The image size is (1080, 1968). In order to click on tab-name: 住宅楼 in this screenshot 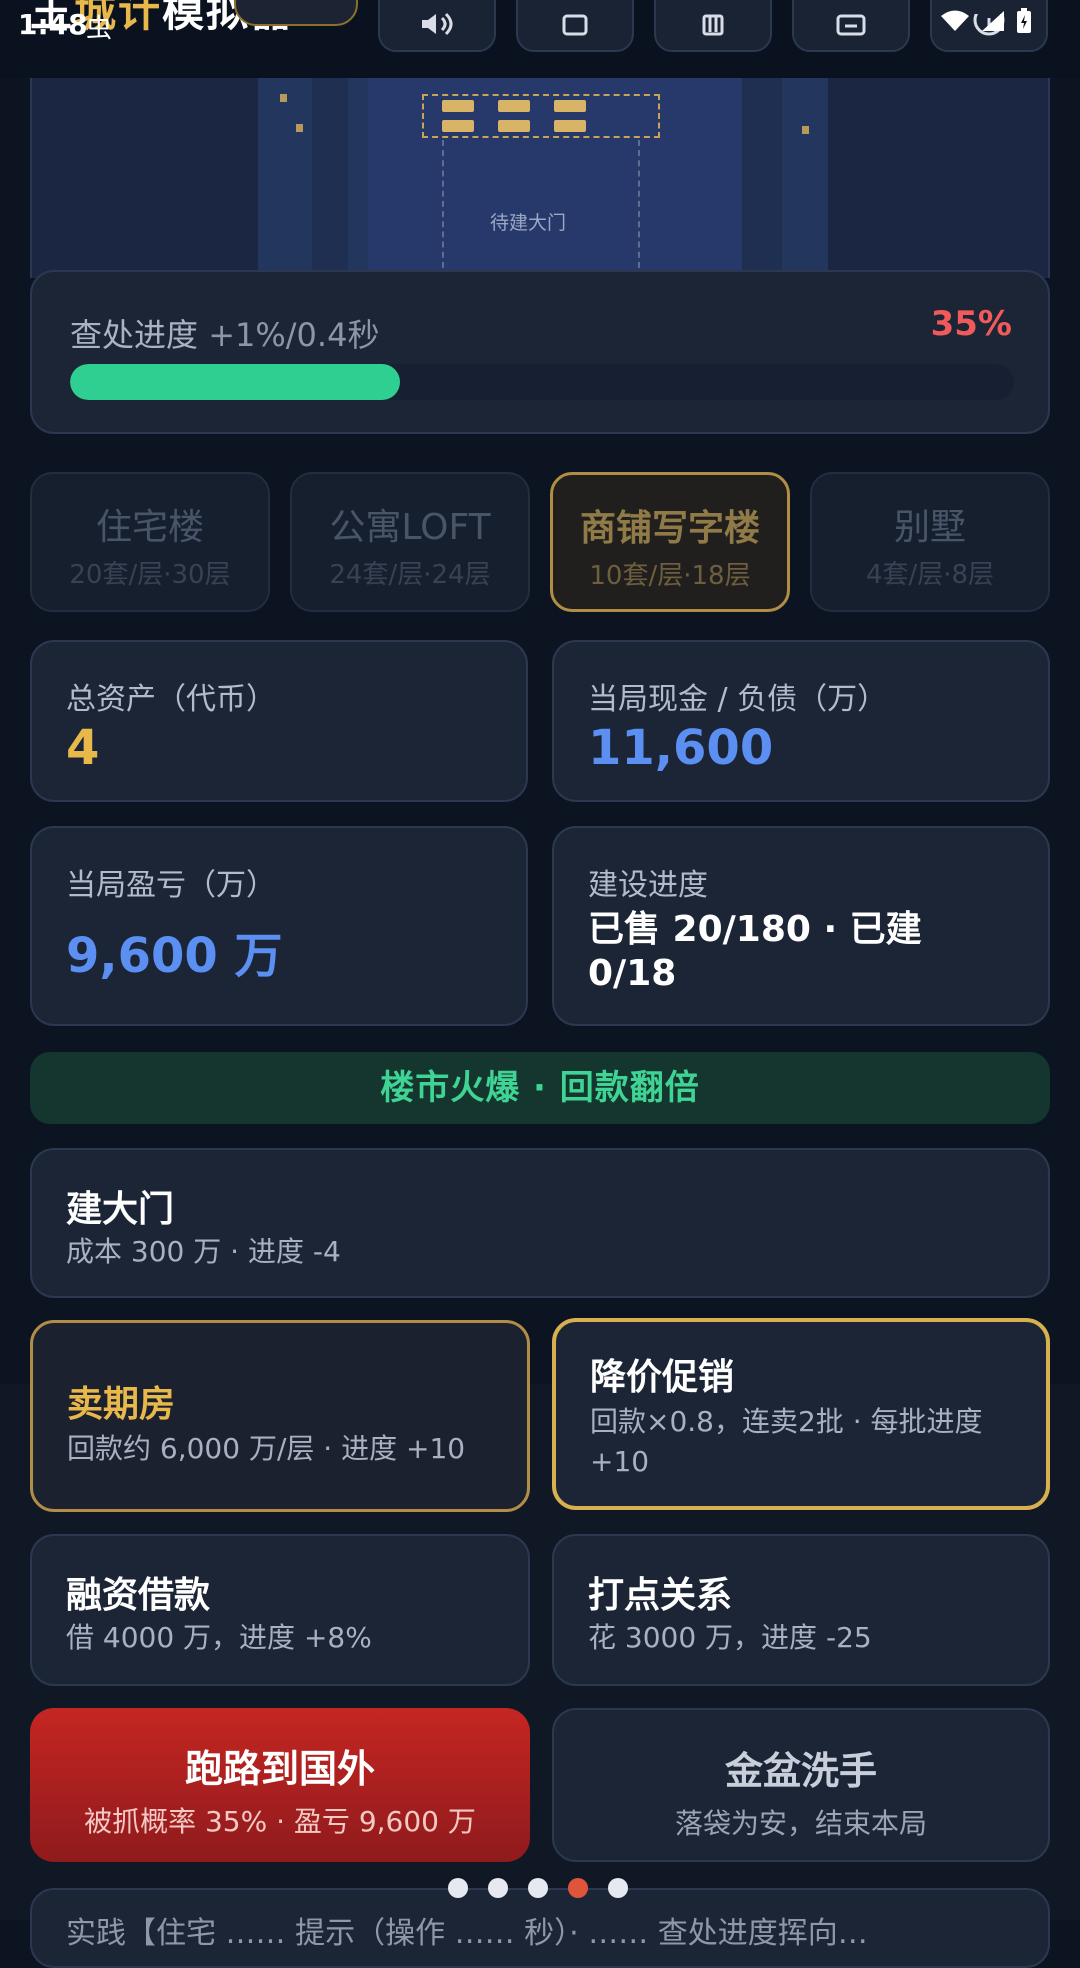, I will do `click(149, 527)`.